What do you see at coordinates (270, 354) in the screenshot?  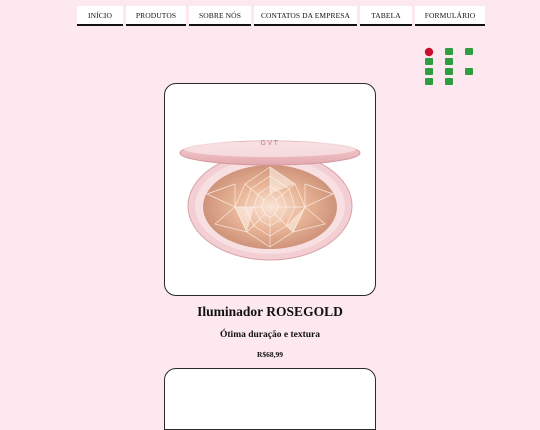 I see `product-price: R$68,99` at bounding box center [270, 354].